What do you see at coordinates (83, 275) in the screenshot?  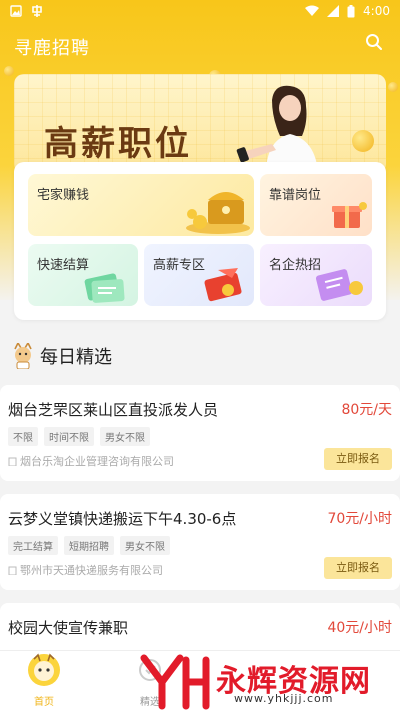 I see `category-tile-fast-settlement: 快速结算` at bounding box center [83, 275].